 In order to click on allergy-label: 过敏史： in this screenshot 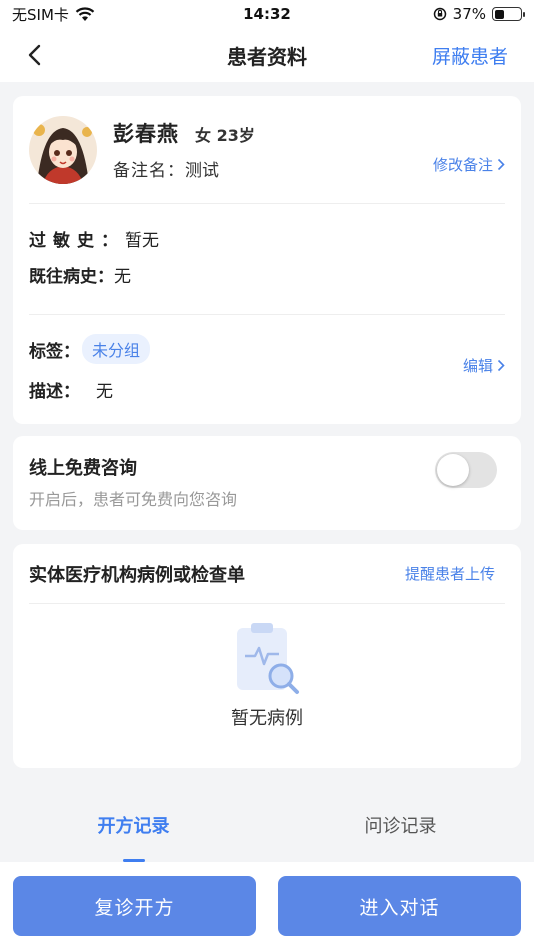, I will do `click(77, 240)`.